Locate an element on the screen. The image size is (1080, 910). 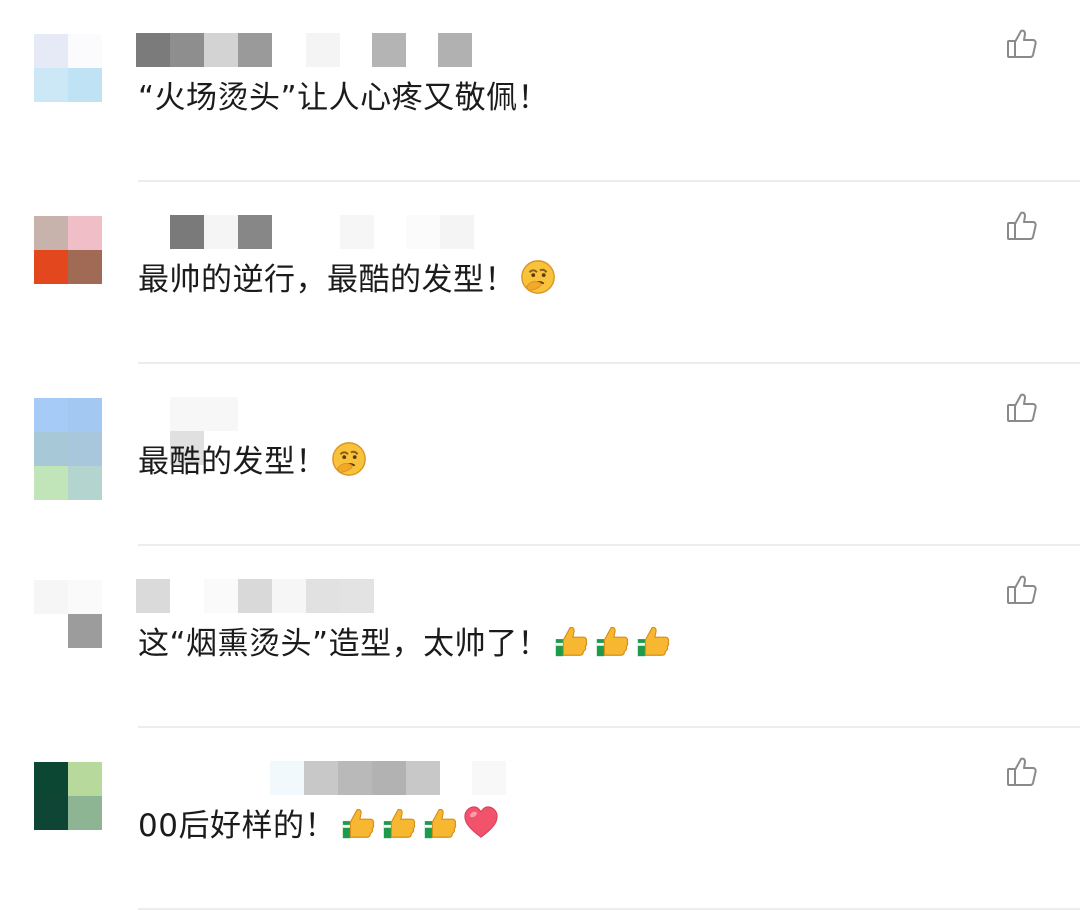
comment-text-content: “火场烫头”让人心疼又敬佩！ is located at coordinates (344, 98).